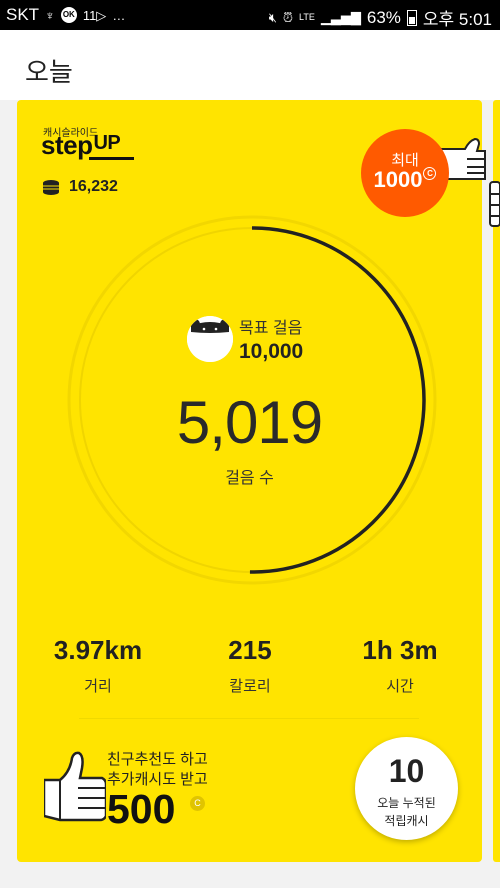 The image size is (500, 888). Describe the element at coordinates (250, 686) in the screenshot. I see `calories-label: 칼로리` at that location.